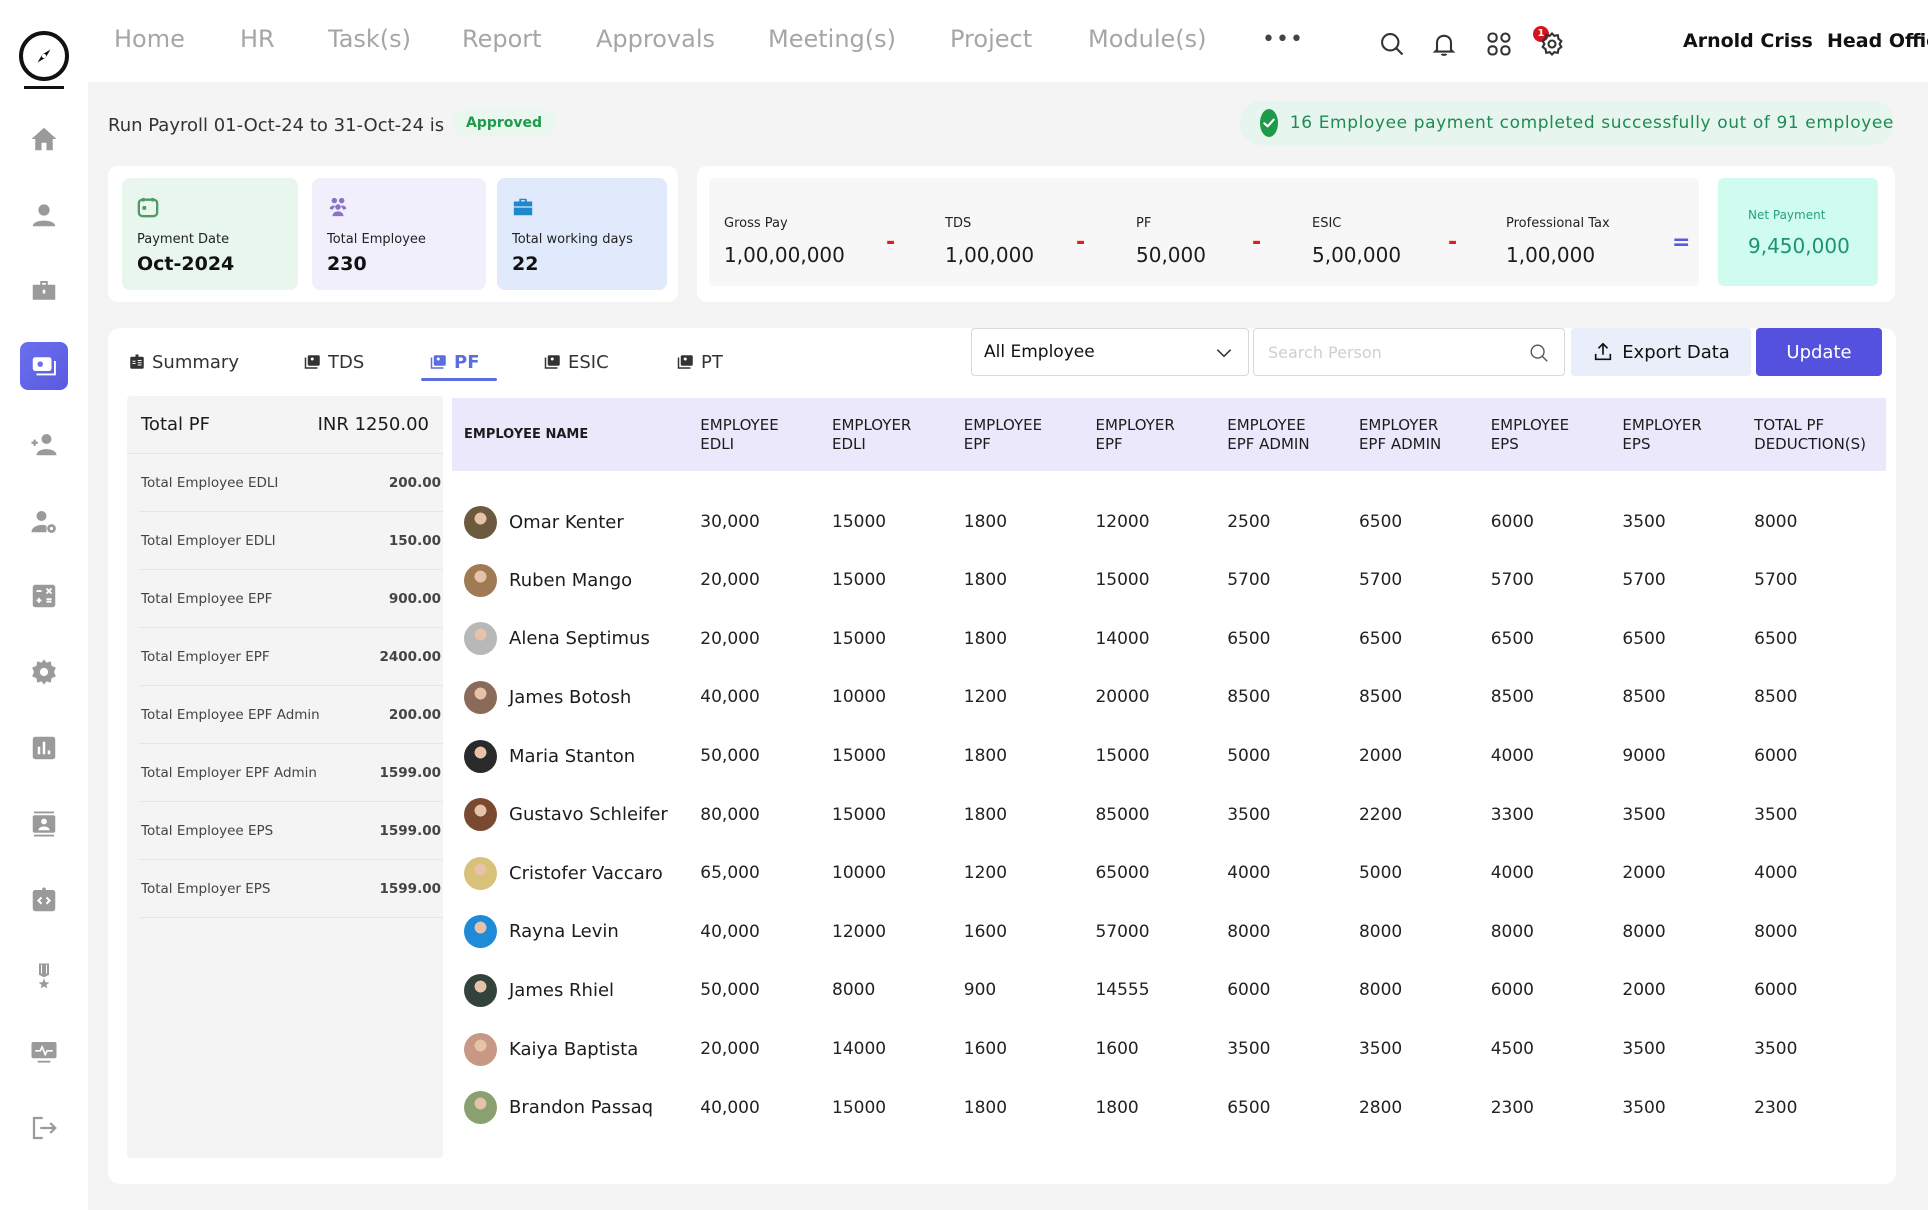 The height and width of the screenshot is (1210, 1928). I want to click on sidebar-logout-icon, so click(44, 1128).